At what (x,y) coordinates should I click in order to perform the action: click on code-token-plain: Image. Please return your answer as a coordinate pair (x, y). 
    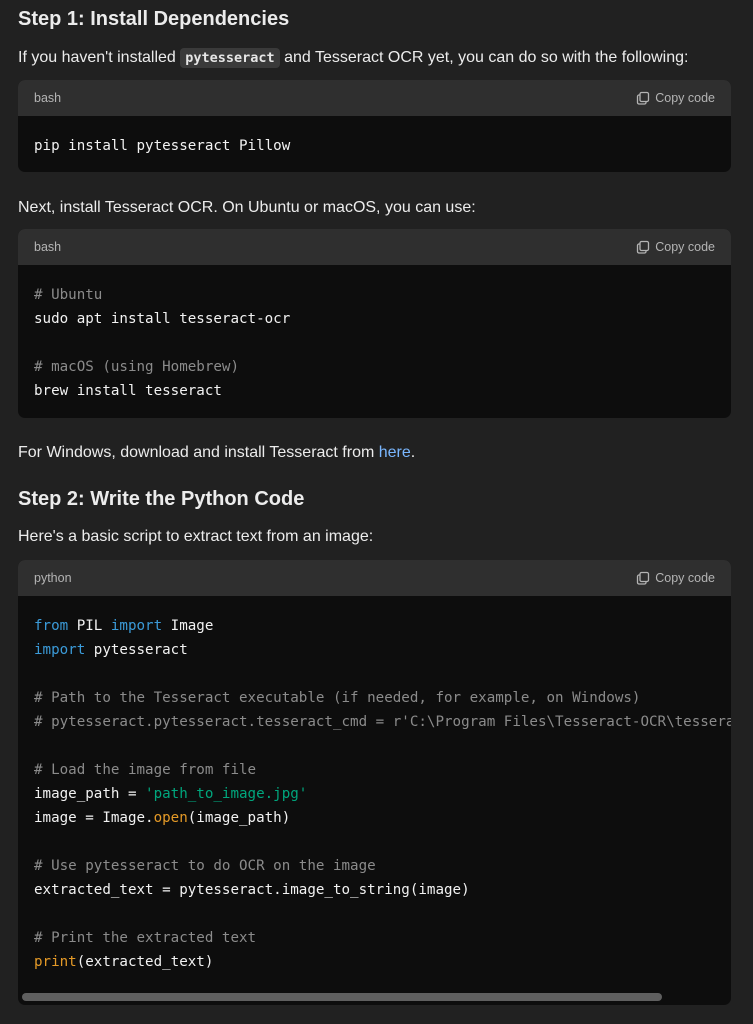
    Looking at the image, I should click on (188, 626).